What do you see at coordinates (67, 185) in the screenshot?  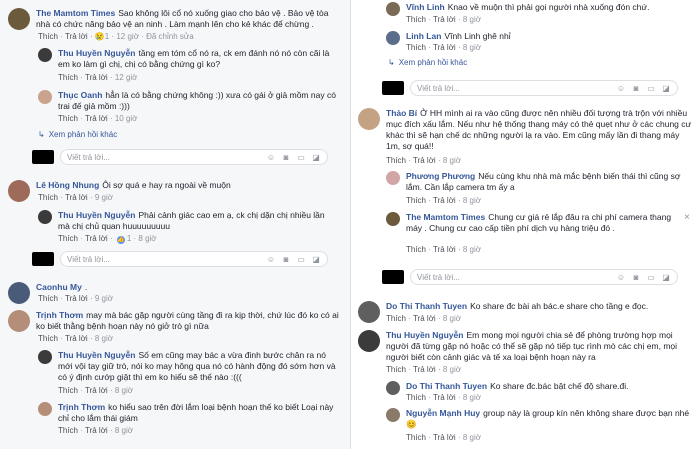 I see `comment-author: Lê Hồng Nhung` at bounding box center [67, 185].